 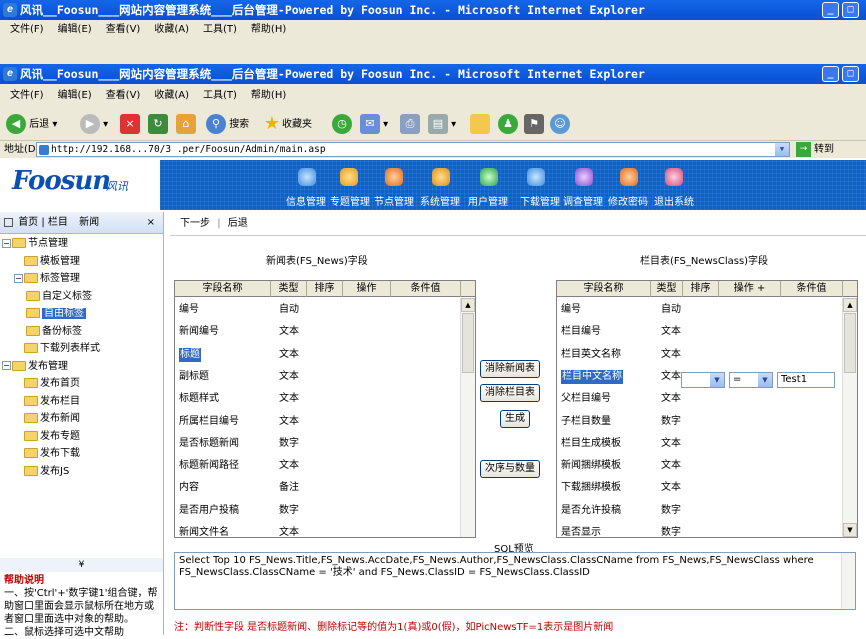 What do you see at coordinates (35, 244) in the screenshot?
I see `tree-item: − 节点管理` at bounding box center [35, 244].